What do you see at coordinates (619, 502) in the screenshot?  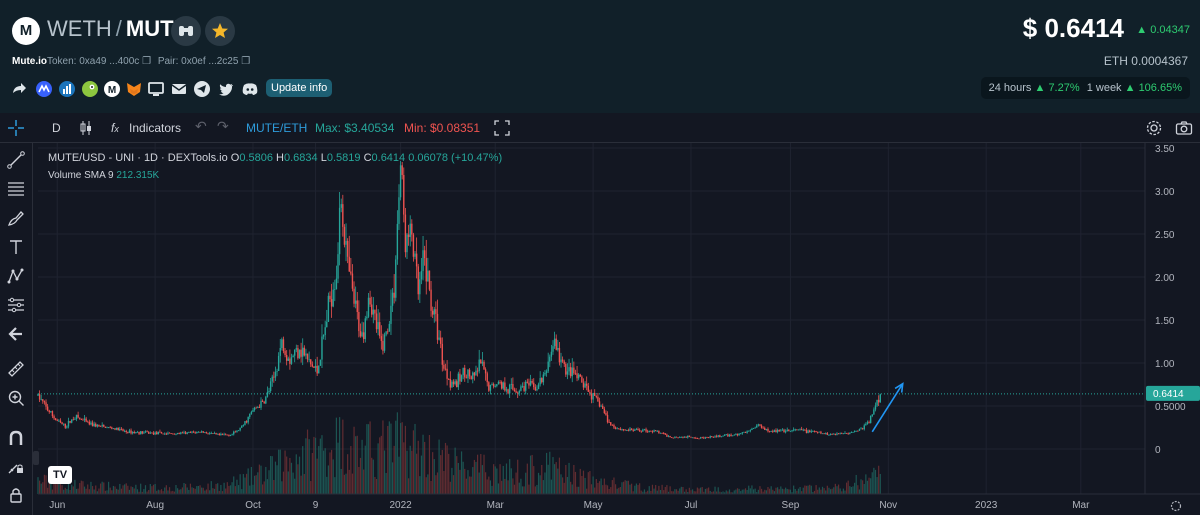 I see `time-axis: Jun Aug Oct 9 2022 Mar May Jul Sep Nov 2023 Mar` at bounding box center [619, 502].